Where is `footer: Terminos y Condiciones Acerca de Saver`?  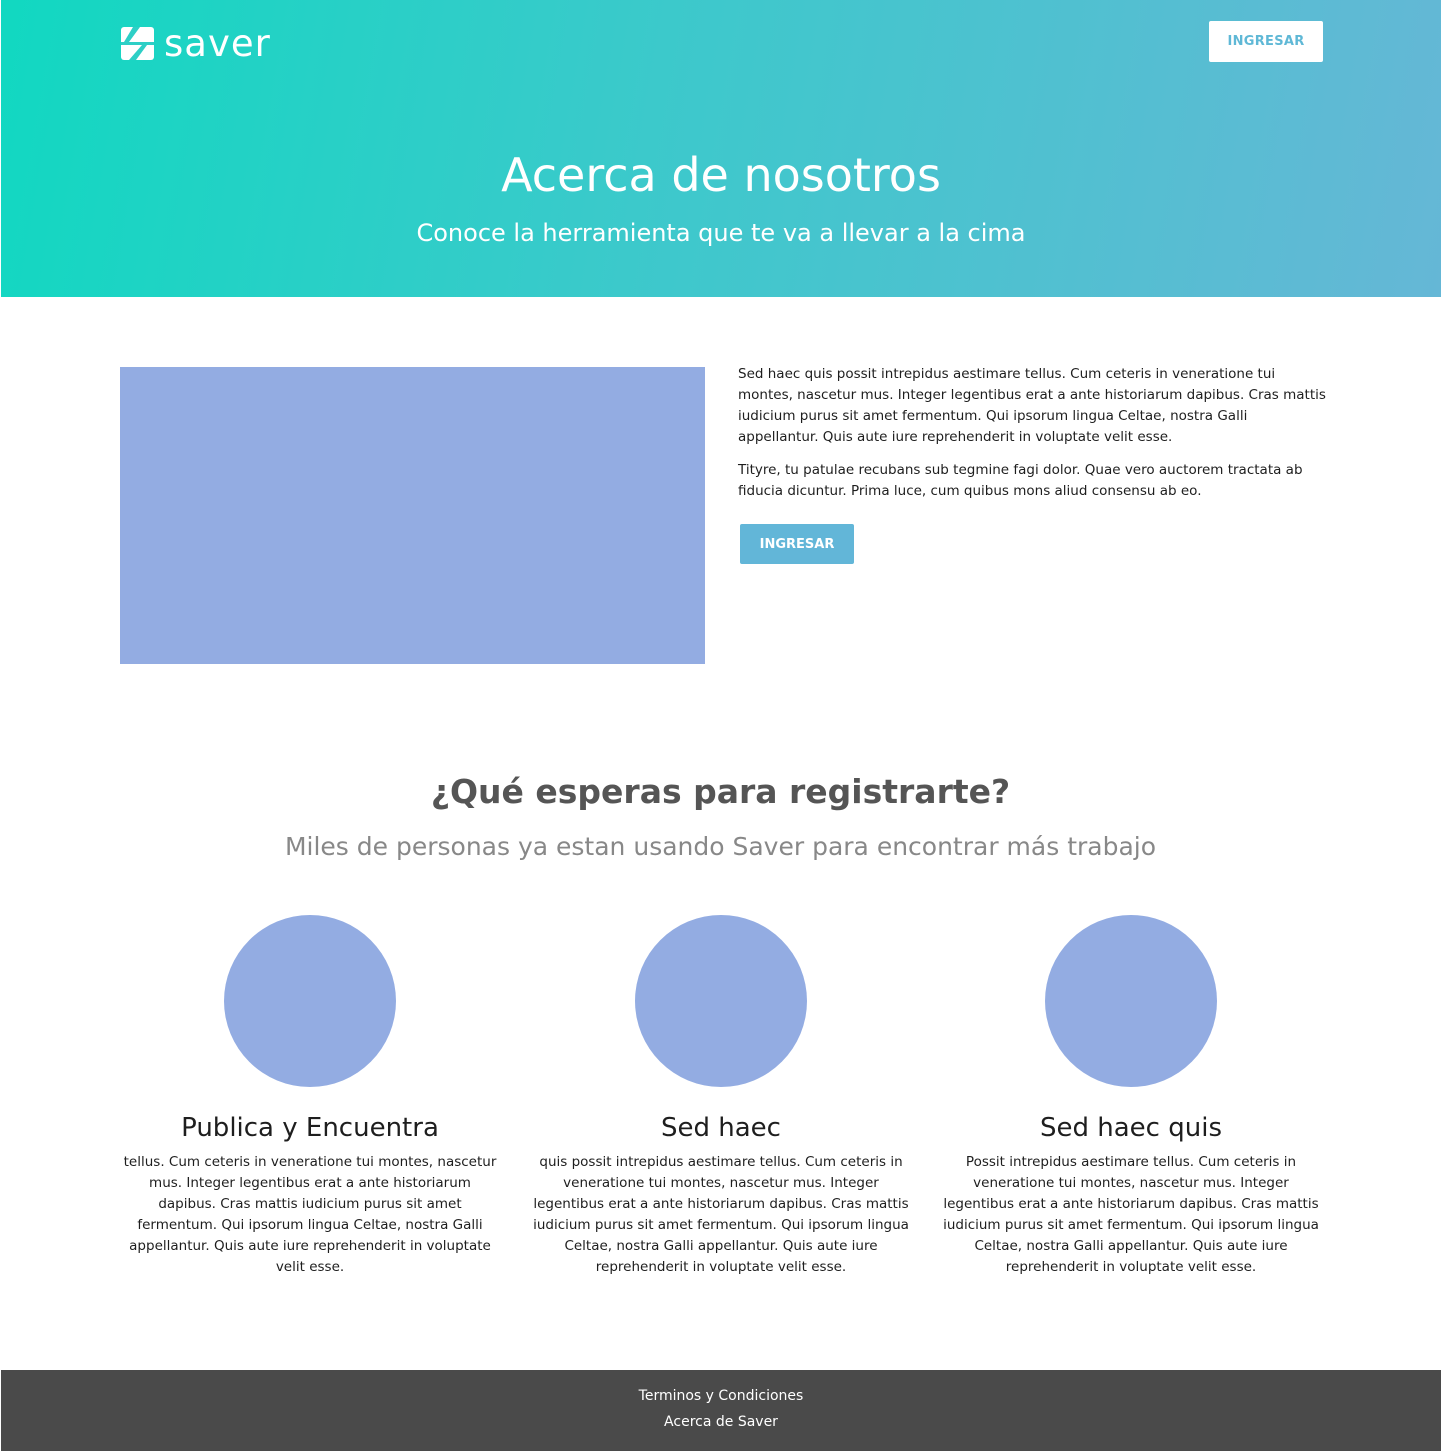
footer: Terminos y Condiciones Acerca de Saver is located at coordinates (721, 1410).